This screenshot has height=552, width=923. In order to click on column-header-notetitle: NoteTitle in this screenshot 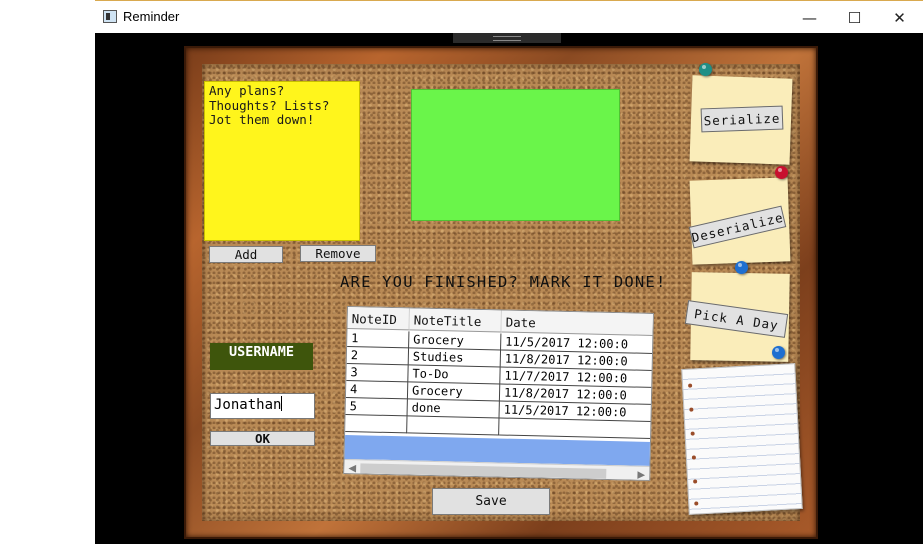, I will do `click(455, 320)`.